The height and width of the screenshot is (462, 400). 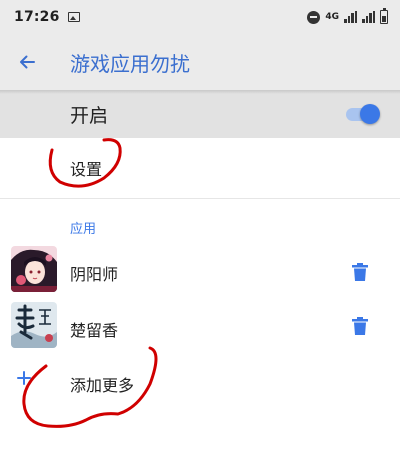 What do you see at coordinates (200, 198) in the screenshot?
I see `section-divider` at bounding box center [200, 198].